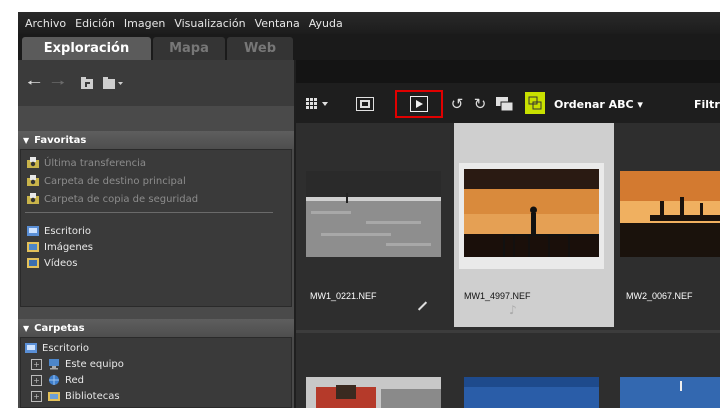 The width and height of the screenshot is (720, 408). What do you see at coordinates (508, 71) in the screenshot?
I see `content-top-strip` at bounding box center [508, 71].